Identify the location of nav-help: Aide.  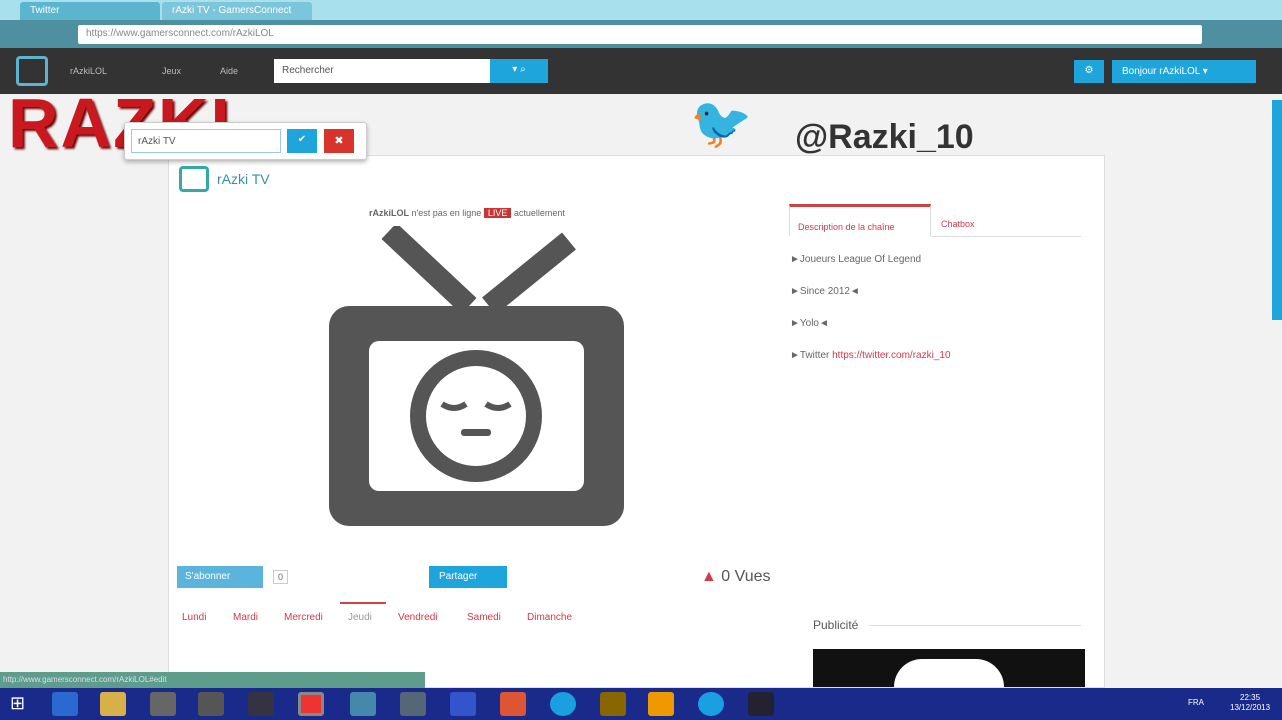
(229, 71).